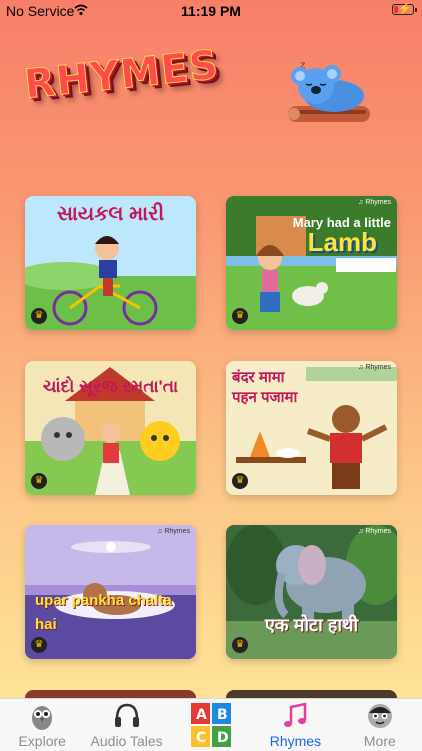 The height and width of the screenshot is (751, 422). Describe the element at coordinates (295, 714) in the screenshot. I see `music-note-icon` at that location.